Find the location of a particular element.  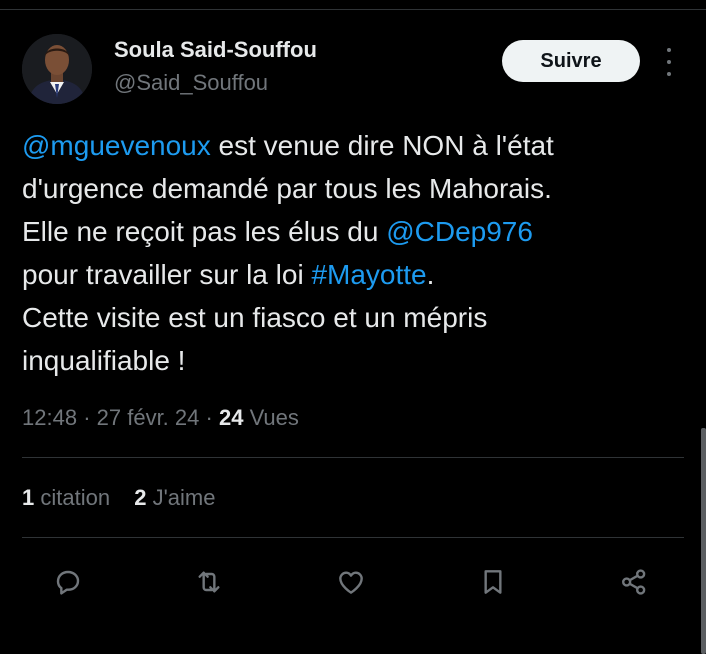

quotes-label: citation is located at coordinates (75, 497).